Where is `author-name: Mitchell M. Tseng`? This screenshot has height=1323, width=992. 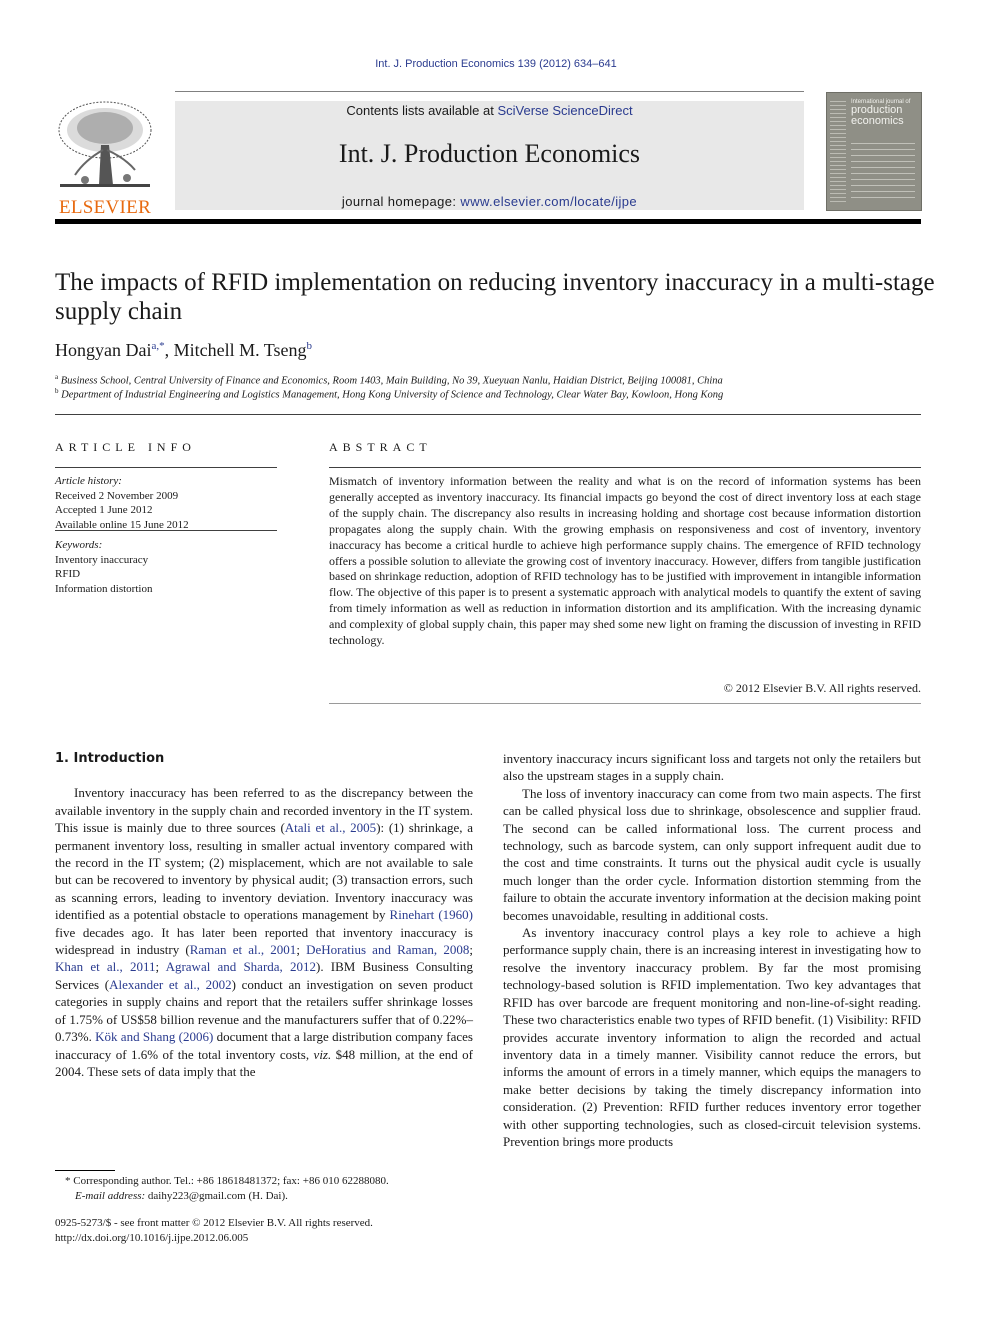 author-name: Mitchell M. Tseng is located at coordinates (240, 350).